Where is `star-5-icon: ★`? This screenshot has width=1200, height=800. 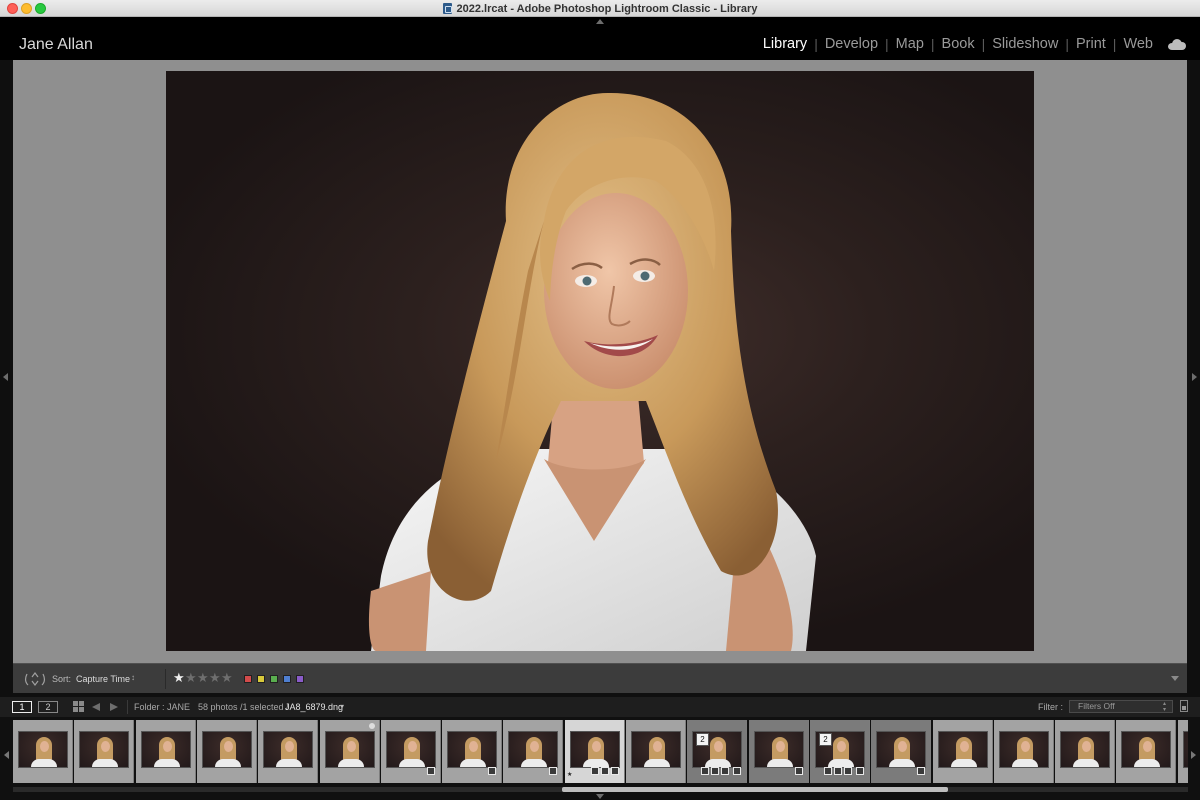 star-5-icon: ★ is located at coordinates (227, 678).